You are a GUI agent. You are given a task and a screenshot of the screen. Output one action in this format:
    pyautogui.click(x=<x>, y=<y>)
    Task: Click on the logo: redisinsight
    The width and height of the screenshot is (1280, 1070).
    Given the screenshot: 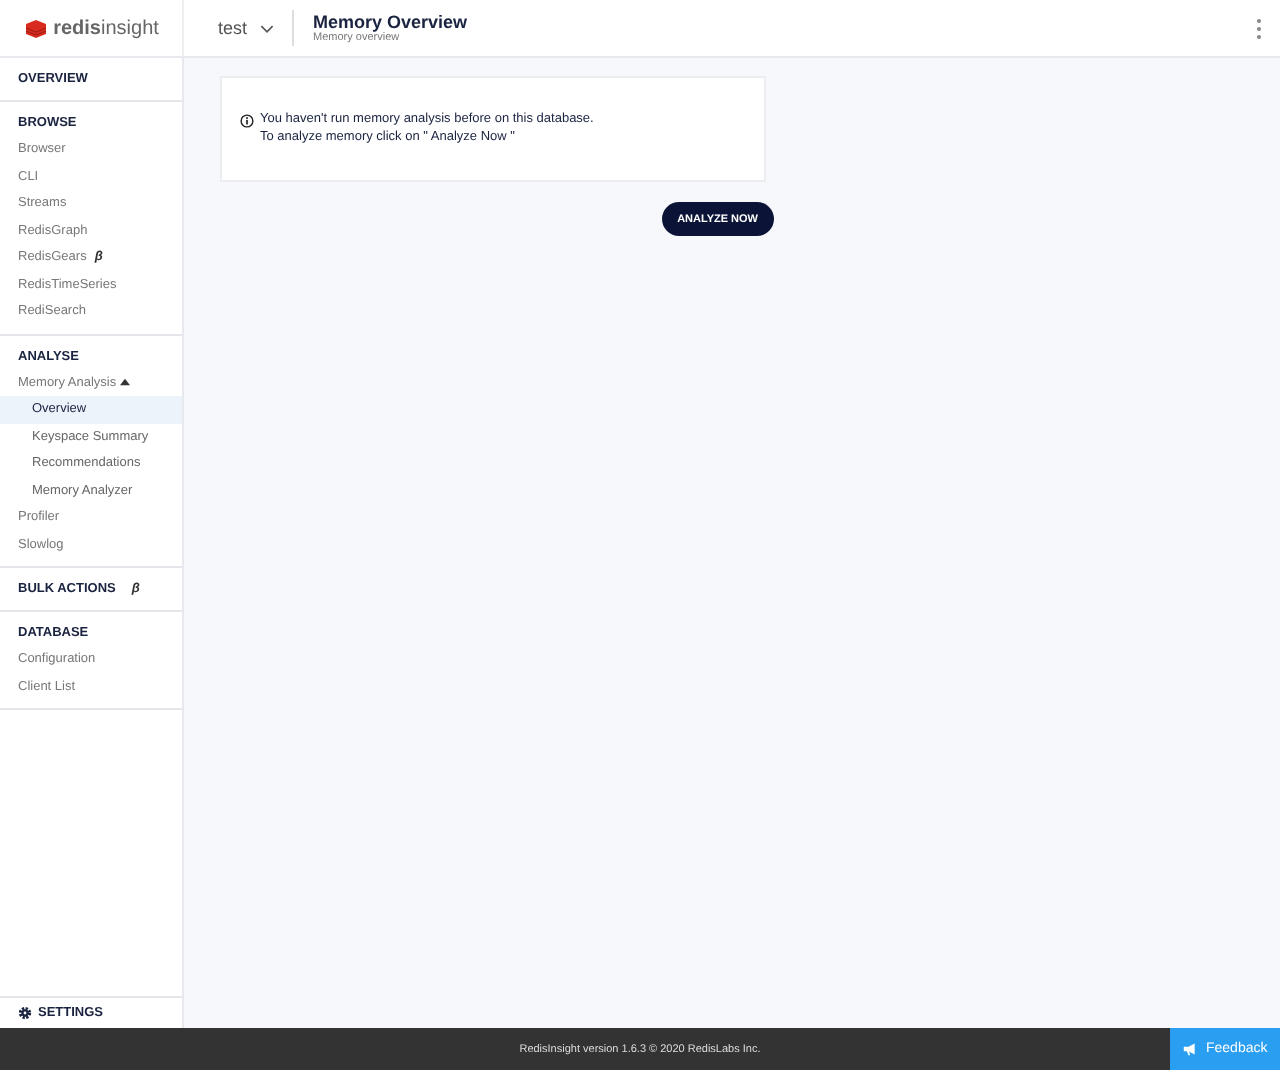 What is the action you would take?
    pyautogui.click(x=106, y=28)
    